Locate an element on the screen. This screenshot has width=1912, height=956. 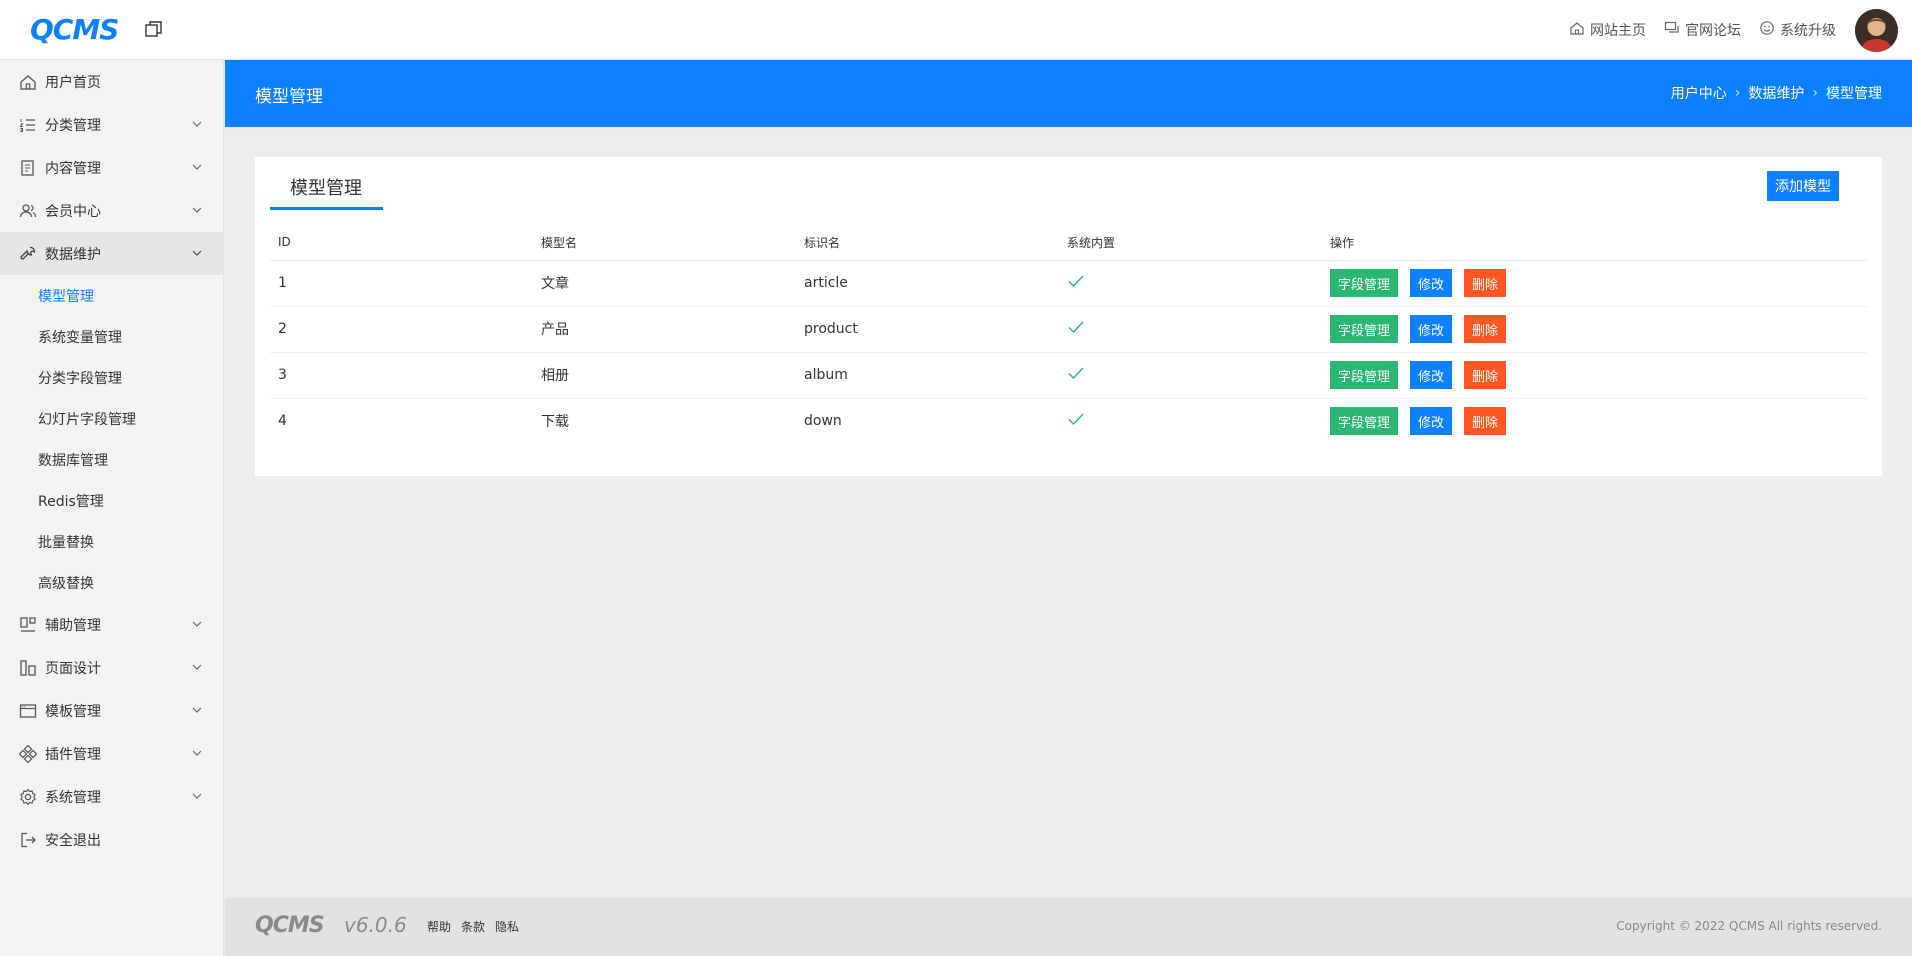
sidebar-subitem-category-fields: 分类字段管理 is located at coordinates (111, 377).